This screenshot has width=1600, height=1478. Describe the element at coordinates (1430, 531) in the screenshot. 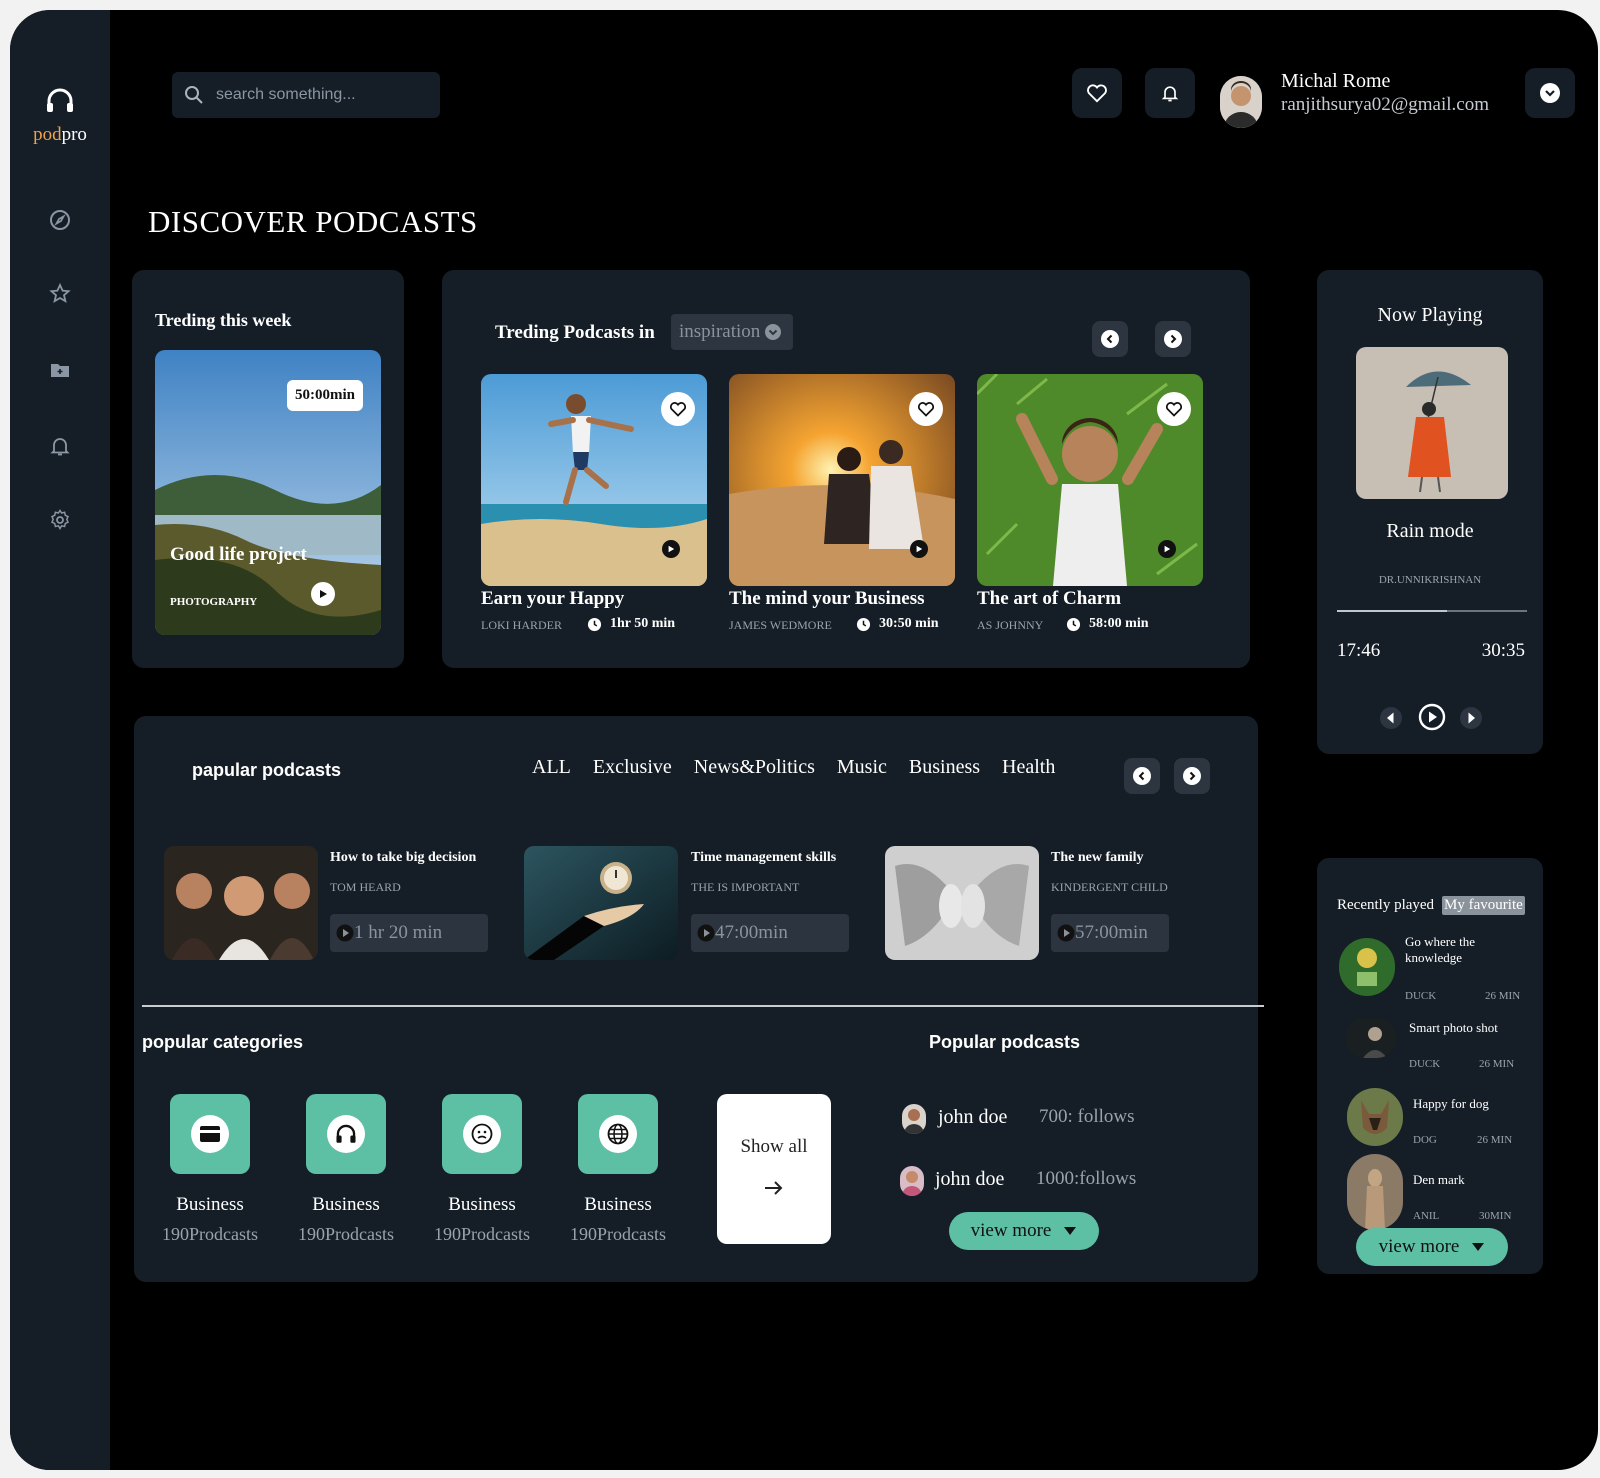

I see `track-title: Rain mode` at that location.